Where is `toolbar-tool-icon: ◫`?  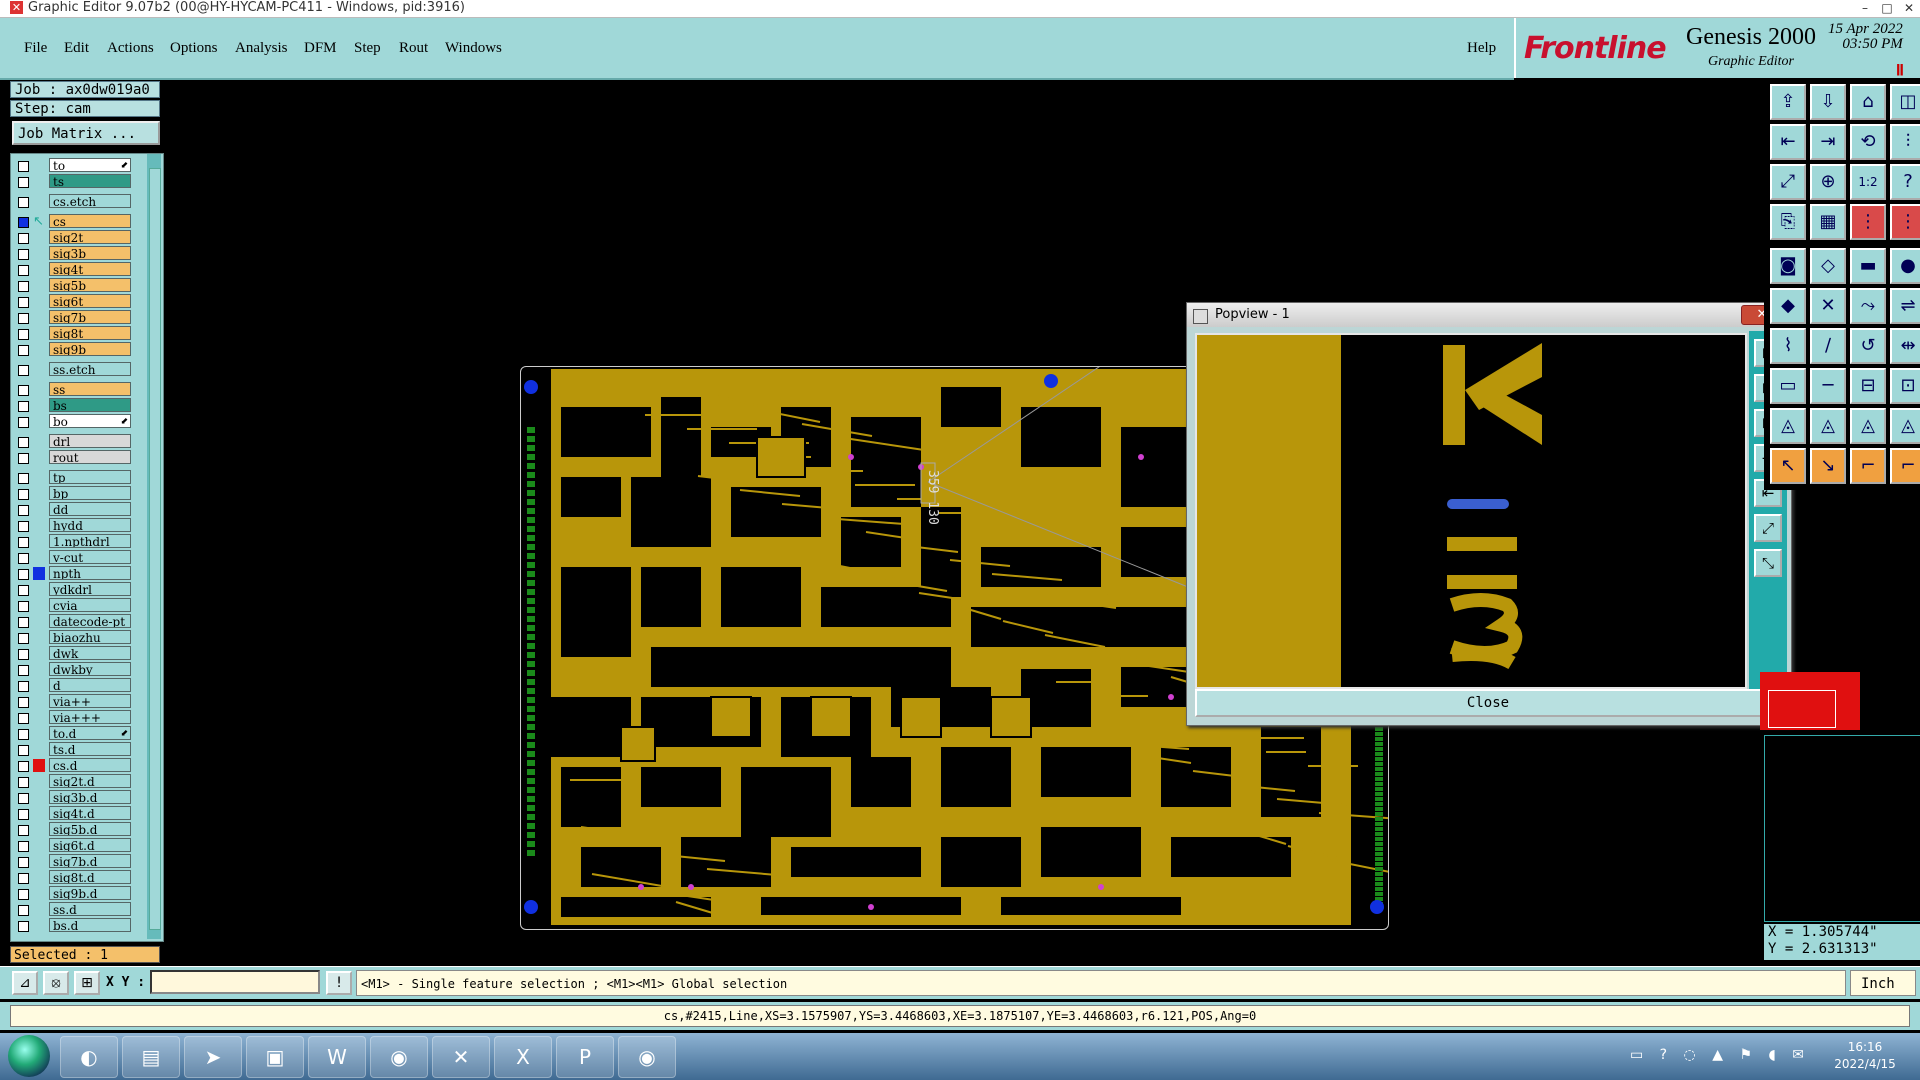
toolbar-tool-icon: ◫ is located at coordinates (1905, 102).